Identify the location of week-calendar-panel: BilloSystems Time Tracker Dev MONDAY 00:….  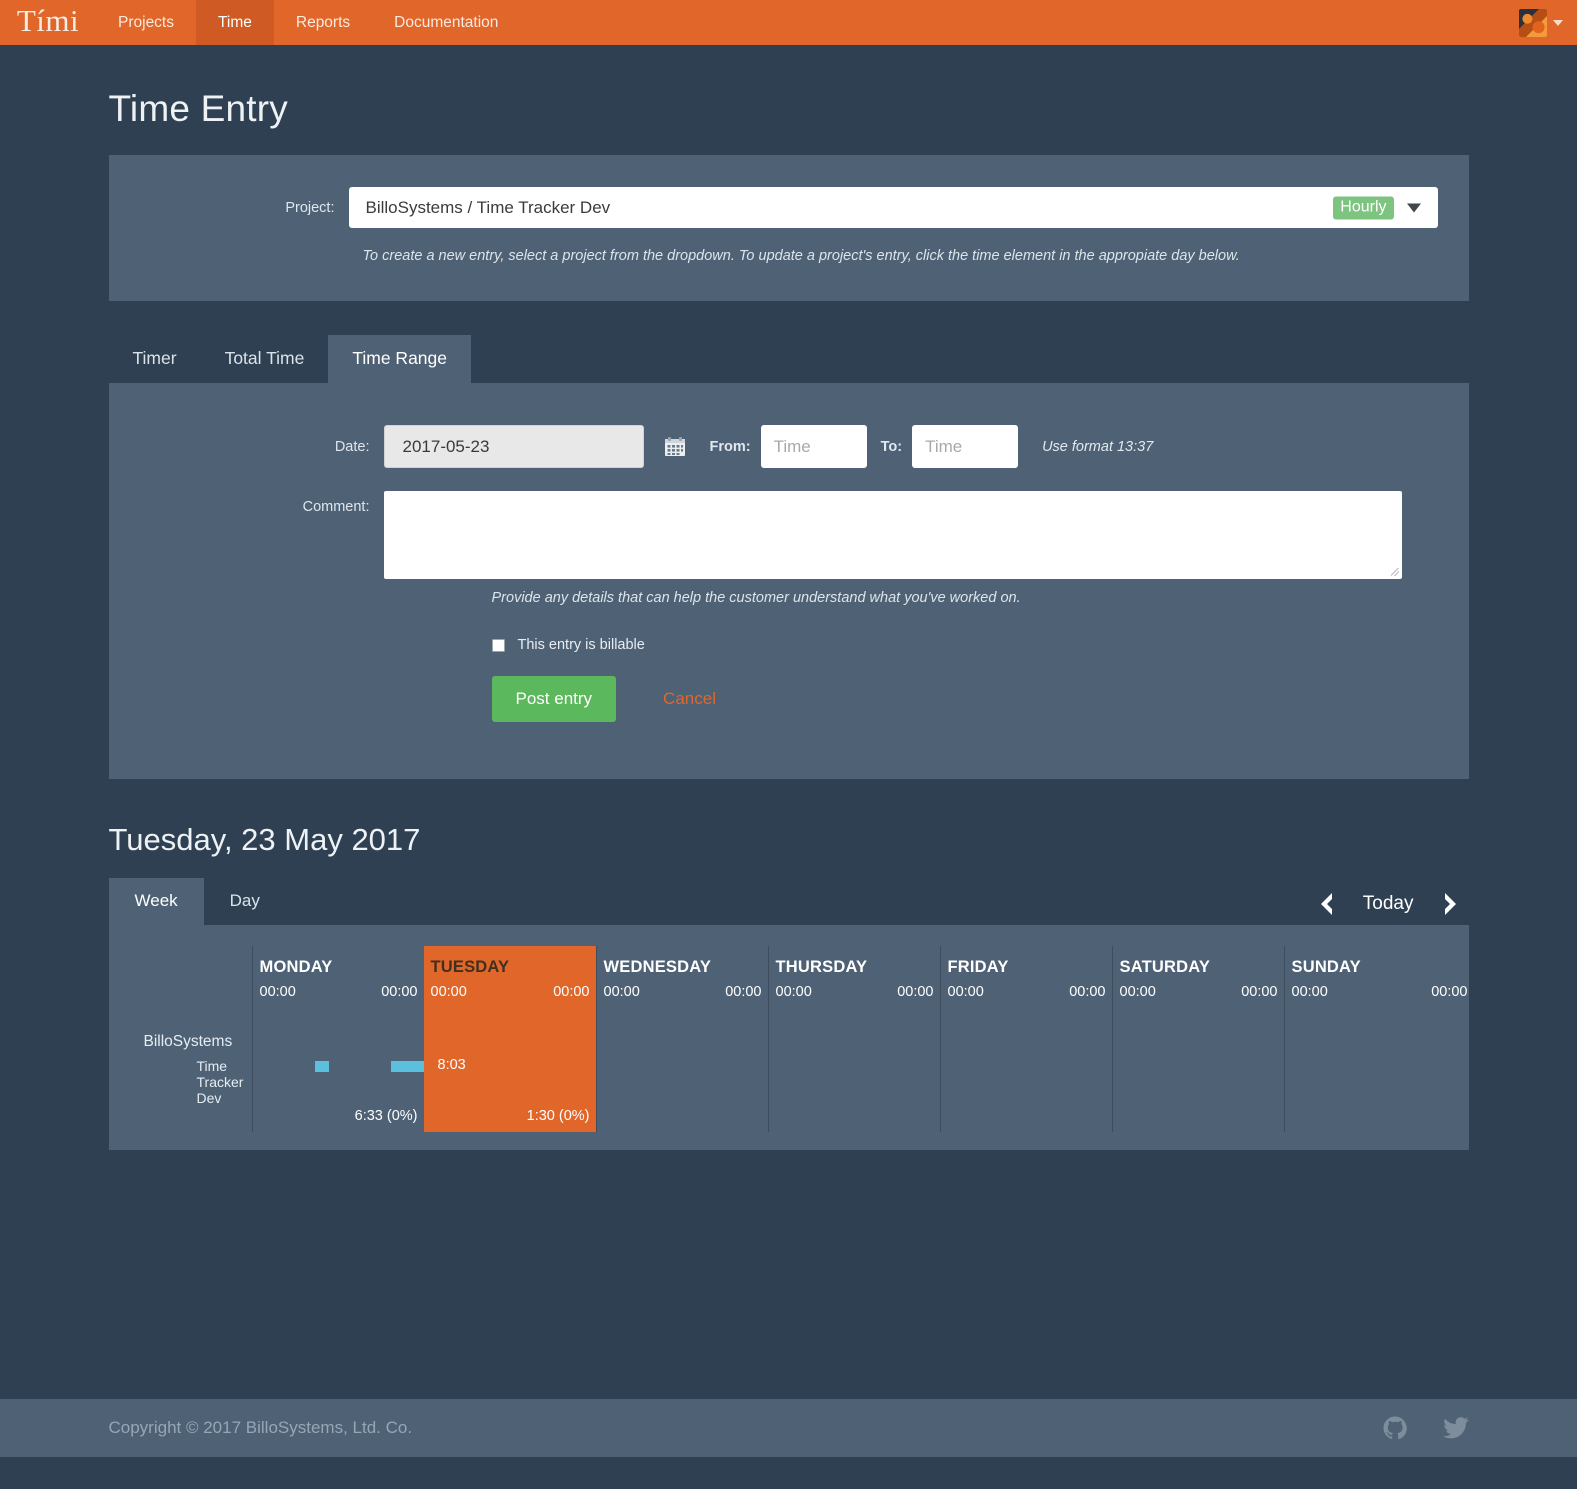
(788, 1037).